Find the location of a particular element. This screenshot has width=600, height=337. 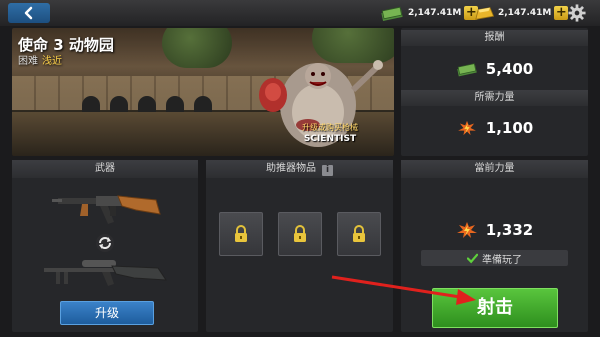

ready-status: 準備玩了 is located at coordinates (494, 258).